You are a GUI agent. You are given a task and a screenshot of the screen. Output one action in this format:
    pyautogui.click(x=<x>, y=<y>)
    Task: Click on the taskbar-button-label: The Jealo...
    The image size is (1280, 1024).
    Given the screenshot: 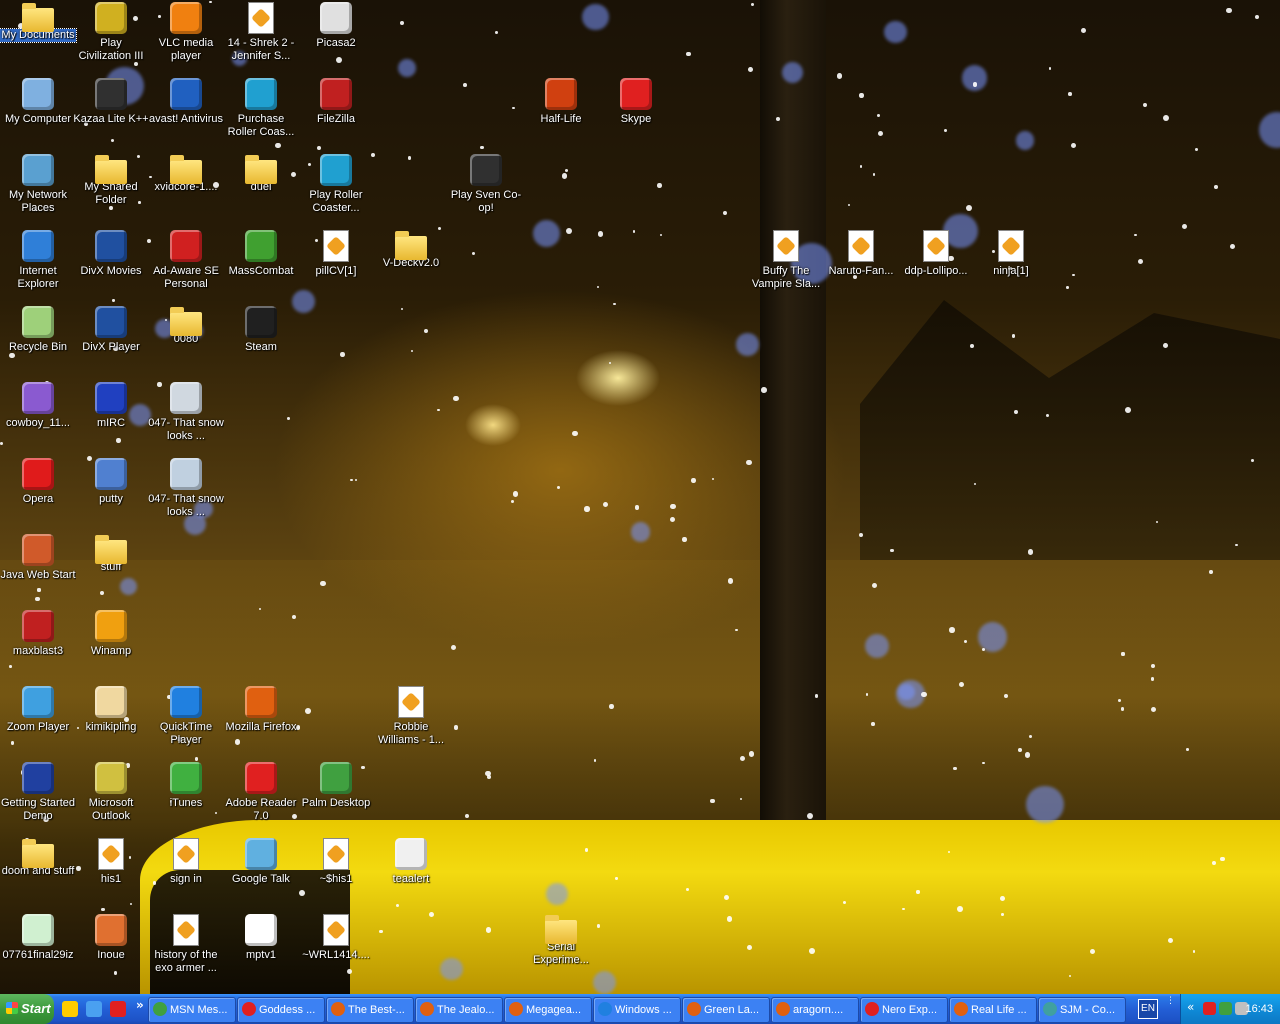 What is the action you would take?
    pyautogui.click(x=466, y=1010)
    